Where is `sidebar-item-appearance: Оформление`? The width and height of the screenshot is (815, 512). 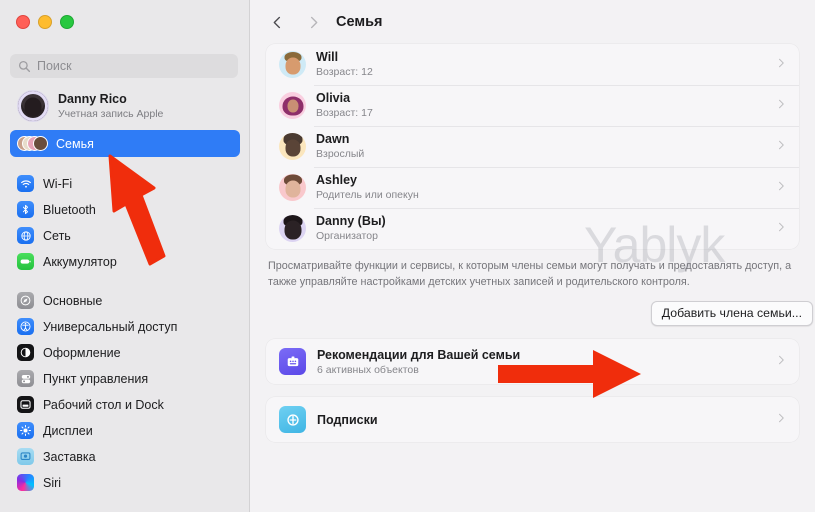
sidebar-item-appearance: Оформление is located at coordinates (125, 352).